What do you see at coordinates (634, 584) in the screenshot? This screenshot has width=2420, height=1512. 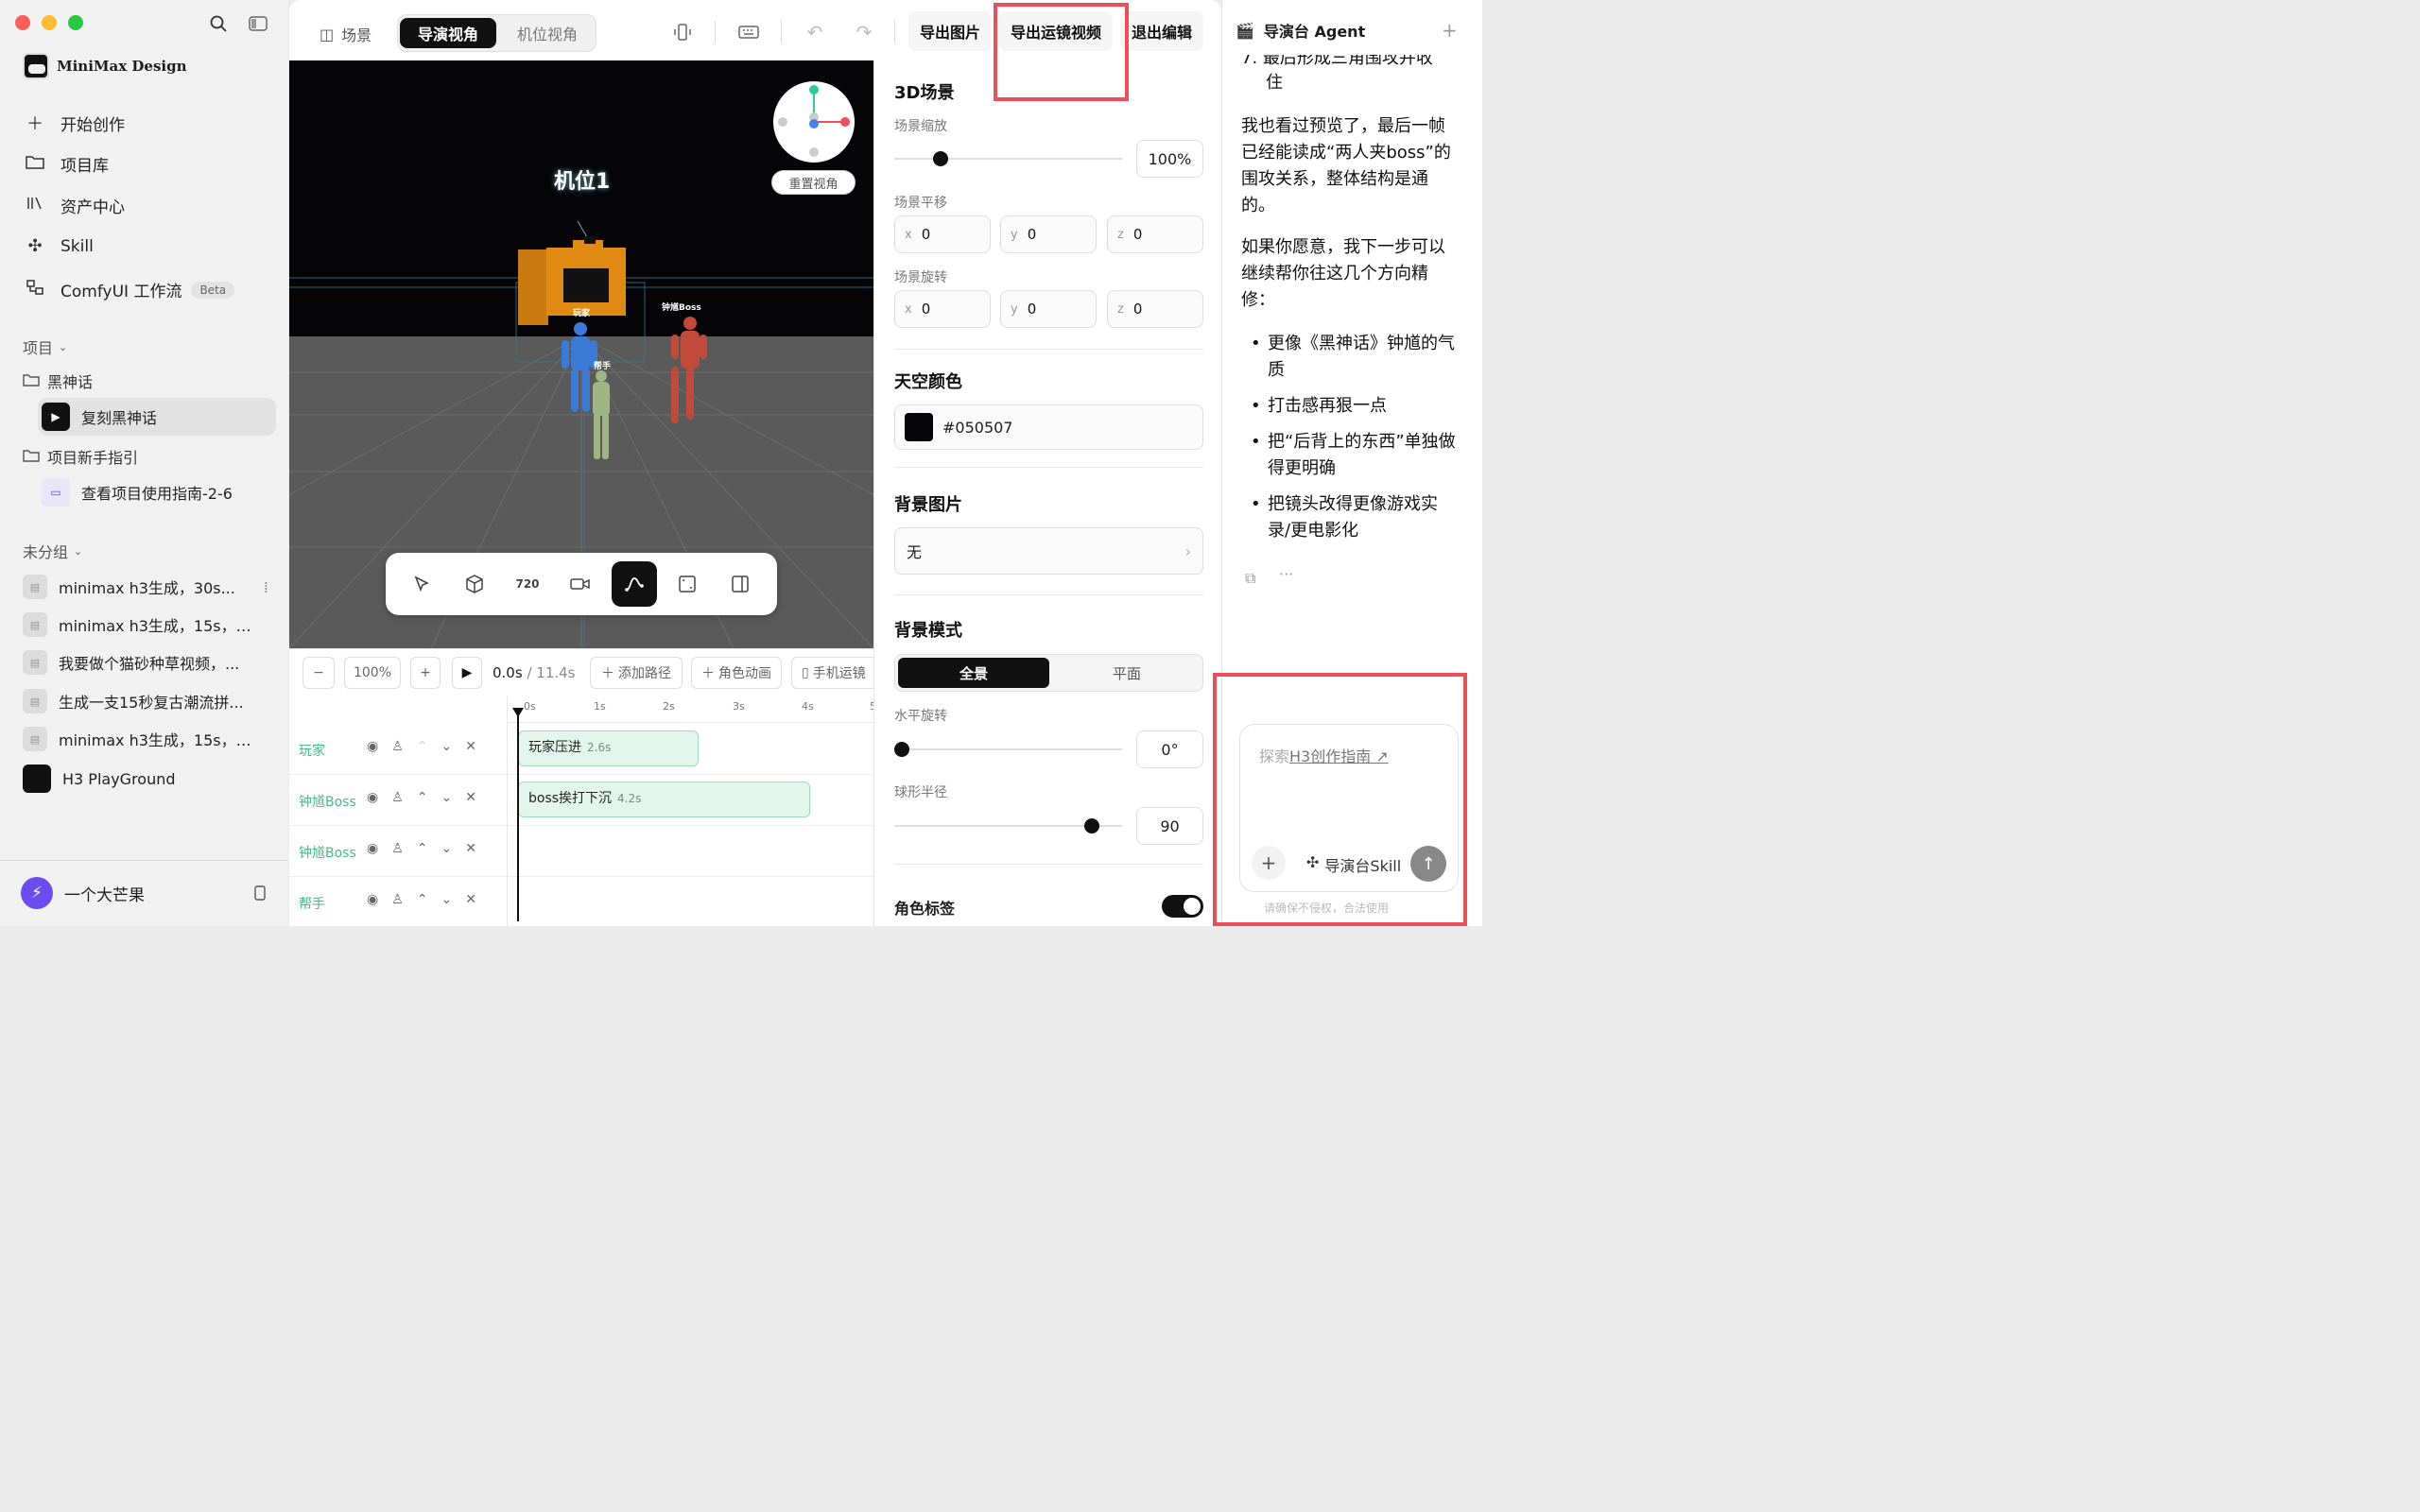 I see `path-curve-icon` at bounding box center [634, 584].